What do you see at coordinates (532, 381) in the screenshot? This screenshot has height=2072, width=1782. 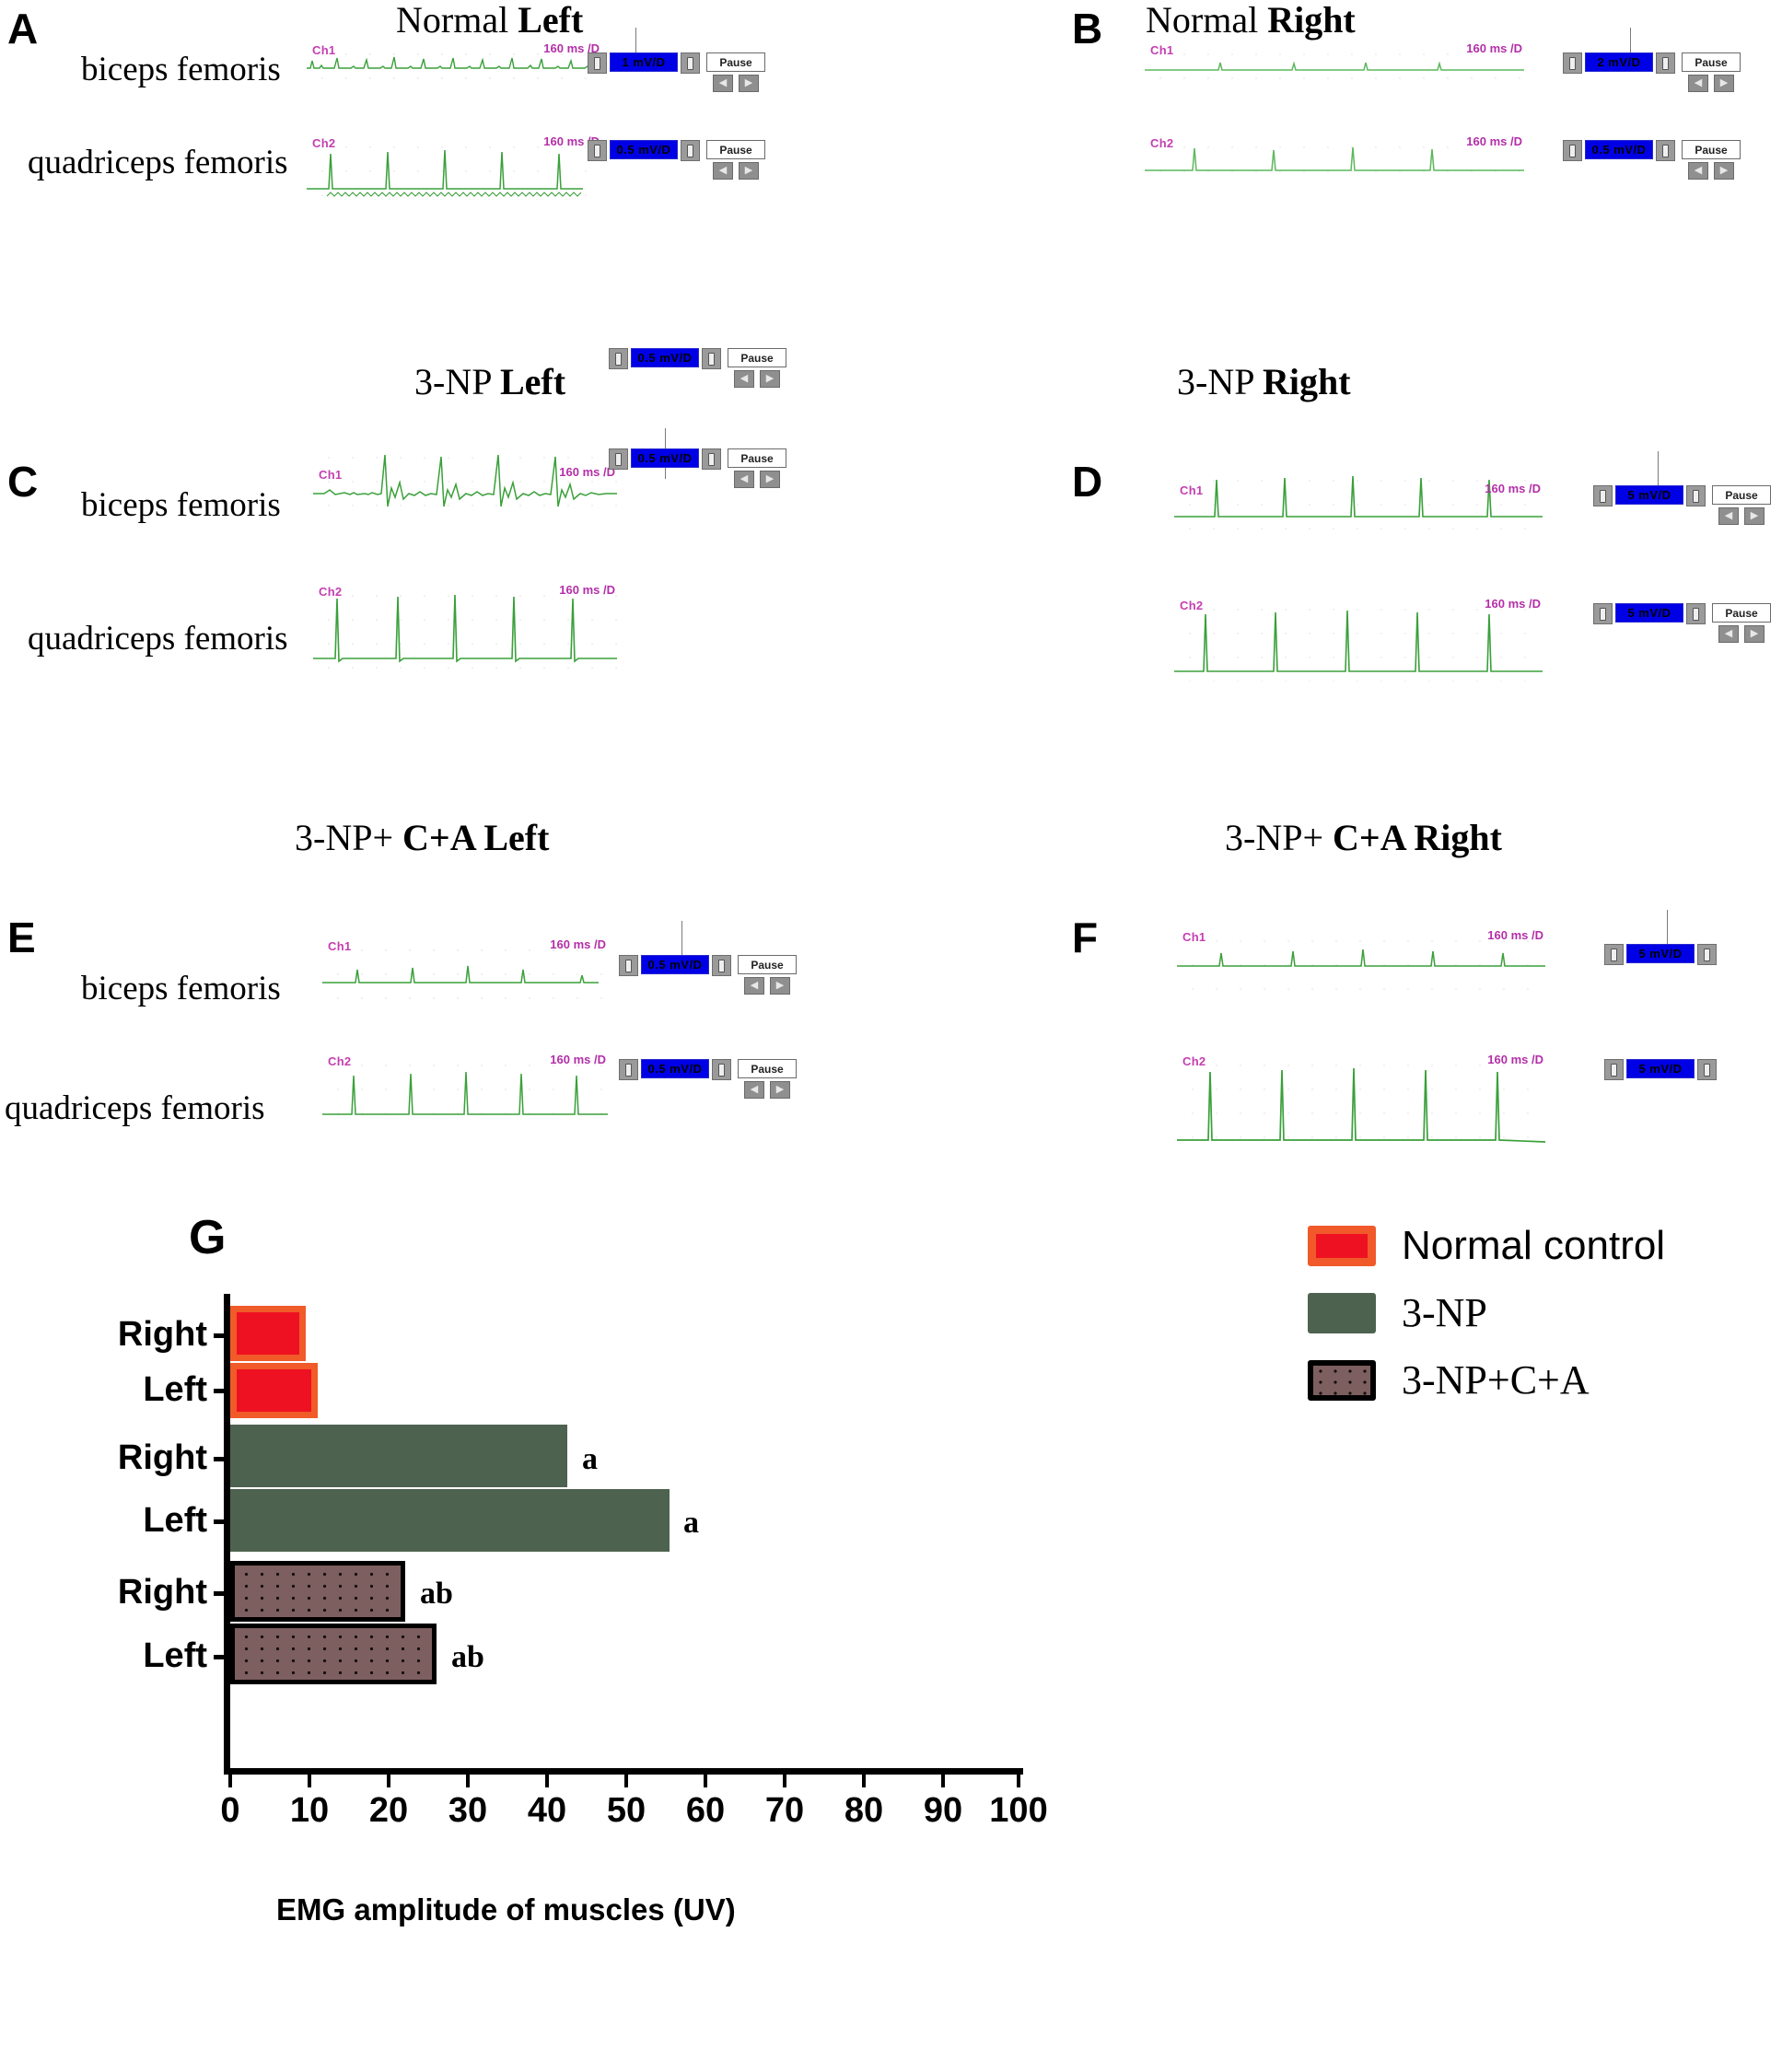 I see `panel-title-c-bold: Left` at bounding box center [532, 381].